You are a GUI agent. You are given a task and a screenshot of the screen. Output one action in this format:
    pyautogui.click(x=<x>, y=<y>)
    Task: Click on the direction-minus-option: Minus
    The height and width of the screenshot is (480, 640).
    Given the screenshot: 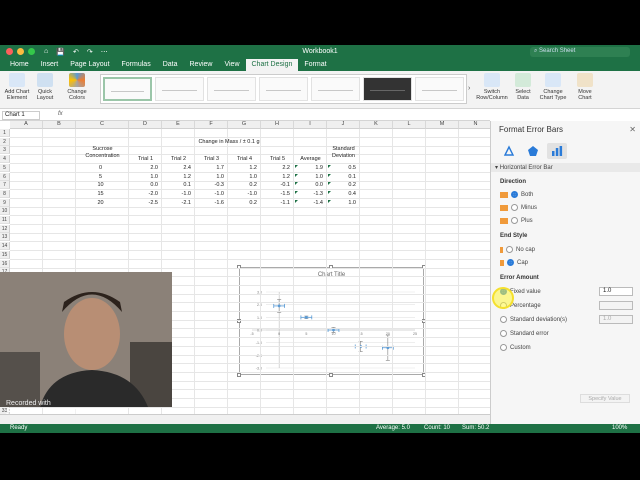 What is the action you would take?
    pyautogui.click(x=518, y=207)
    